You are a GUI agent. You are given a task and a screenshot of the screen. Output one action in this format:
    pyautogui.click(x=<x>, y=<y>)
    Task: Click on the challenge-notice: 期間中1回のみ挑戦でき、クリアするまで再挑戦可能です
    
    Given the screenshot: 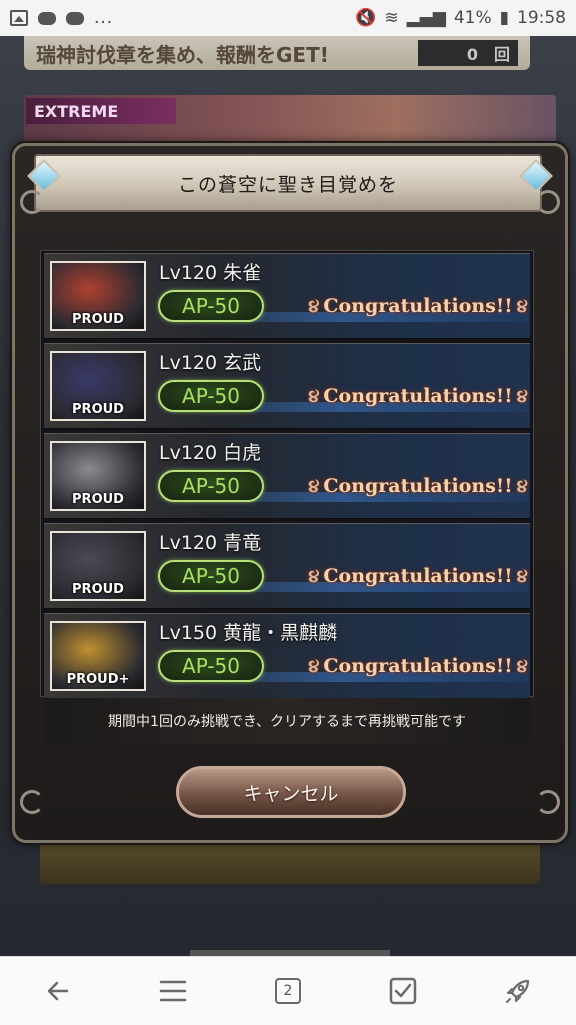 What is the action you would take?
    pyautogui.click(x=287, y=721)
    